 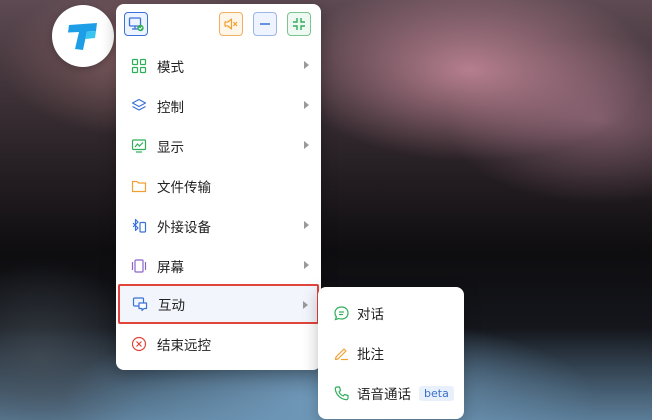 I want to click on submenu-item-label: 语音通话, so click(x=384, y=395).